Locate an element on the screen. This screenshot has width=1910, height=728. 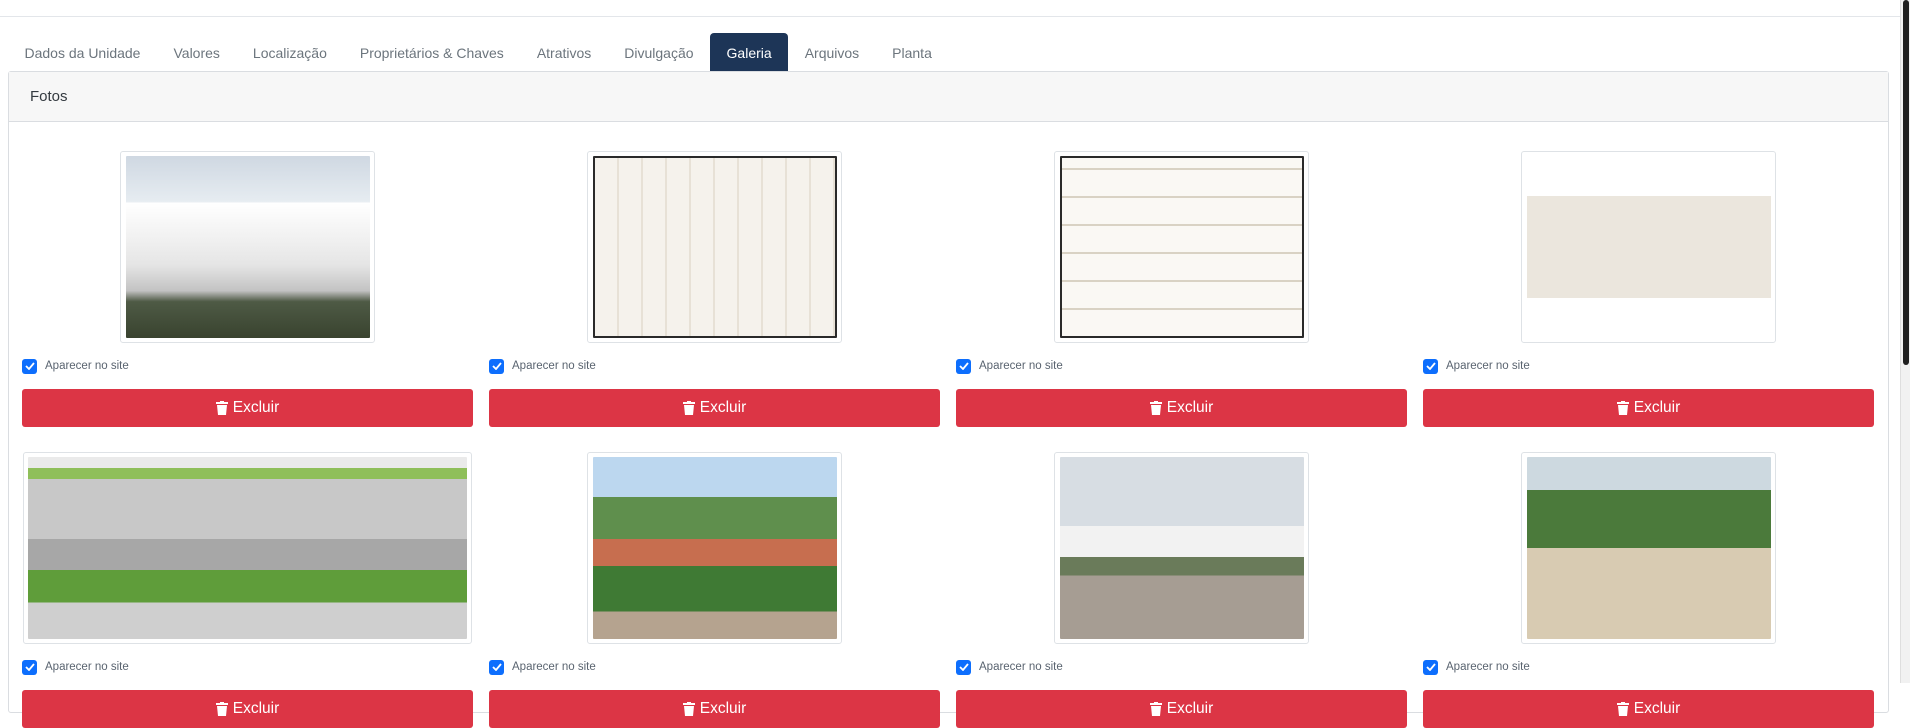
tab-planta: Planta is located at coordinates (912, 52).